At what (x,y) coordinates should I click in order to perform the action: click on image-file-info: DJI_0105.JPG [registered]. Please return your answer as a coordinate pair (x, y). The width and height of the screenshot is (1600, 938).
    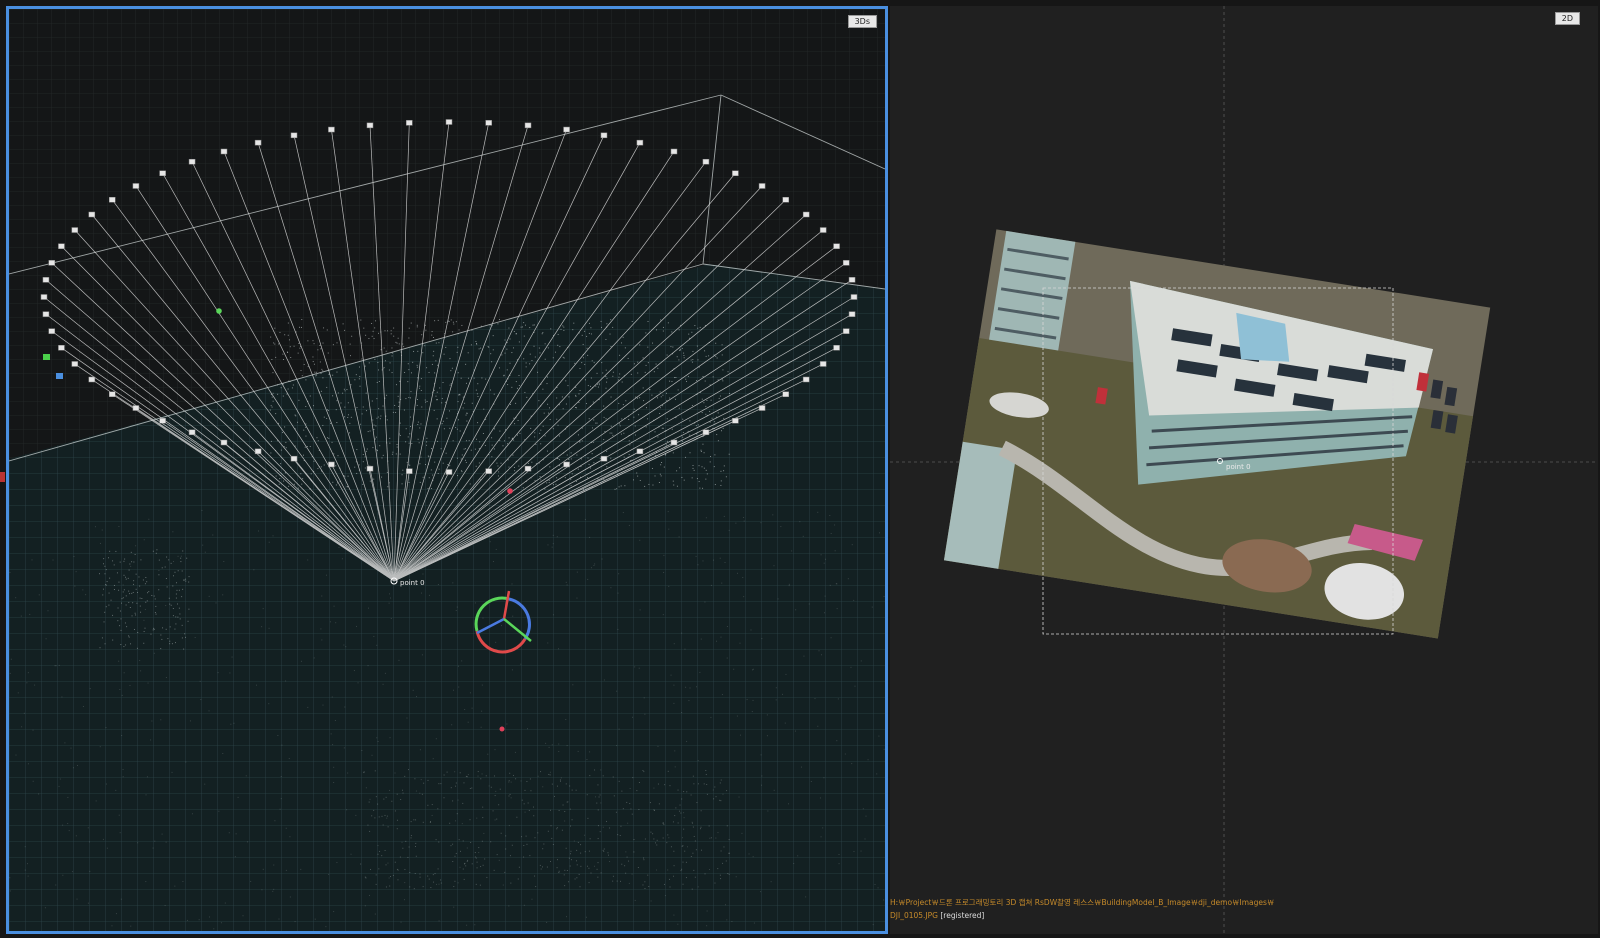
    Looking at the image, I should click on (937, 915).